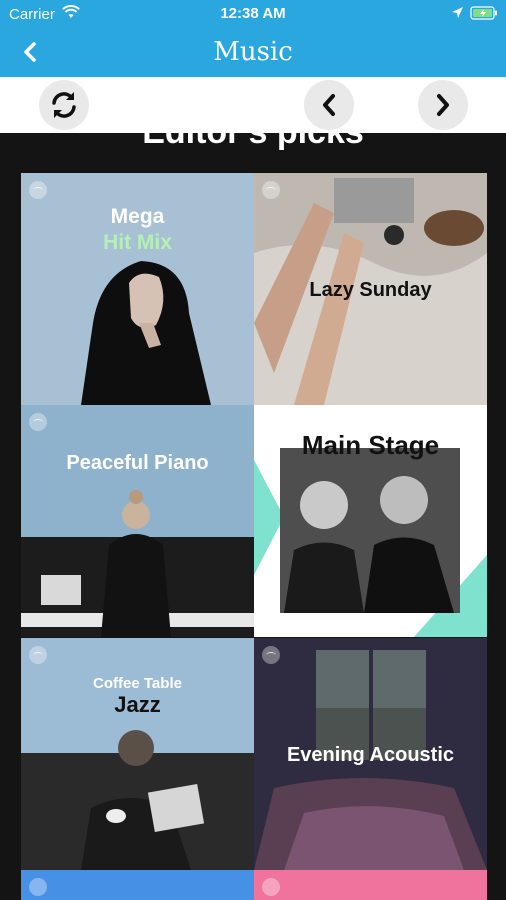 This screenshot has width=506, height=900. I want to click on refresh-icon, so click(64, 105).